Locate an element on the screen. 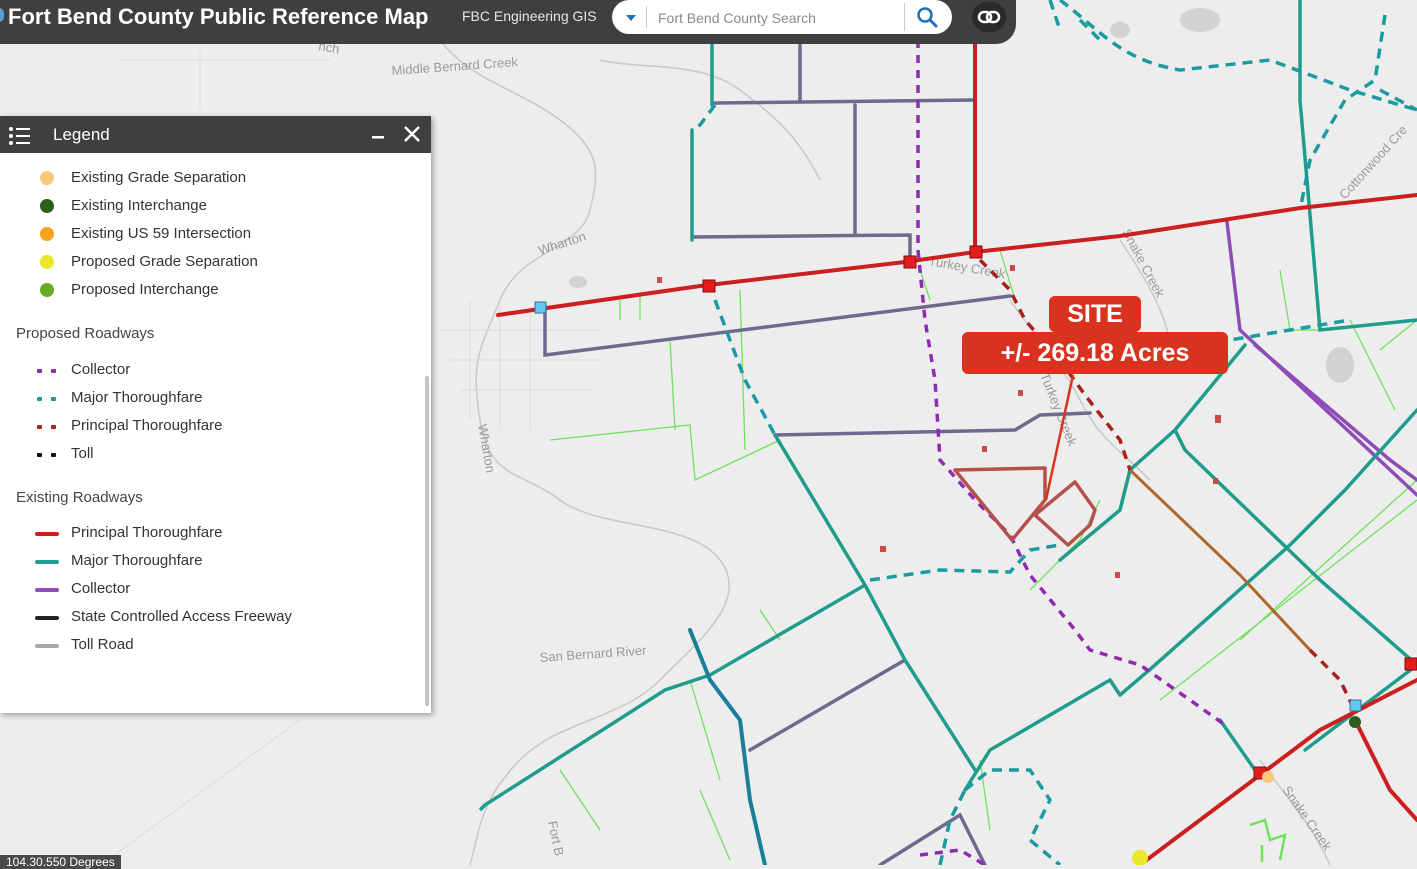 The image size is (1417, 869). link-icon is located at coordinates (989, 17).